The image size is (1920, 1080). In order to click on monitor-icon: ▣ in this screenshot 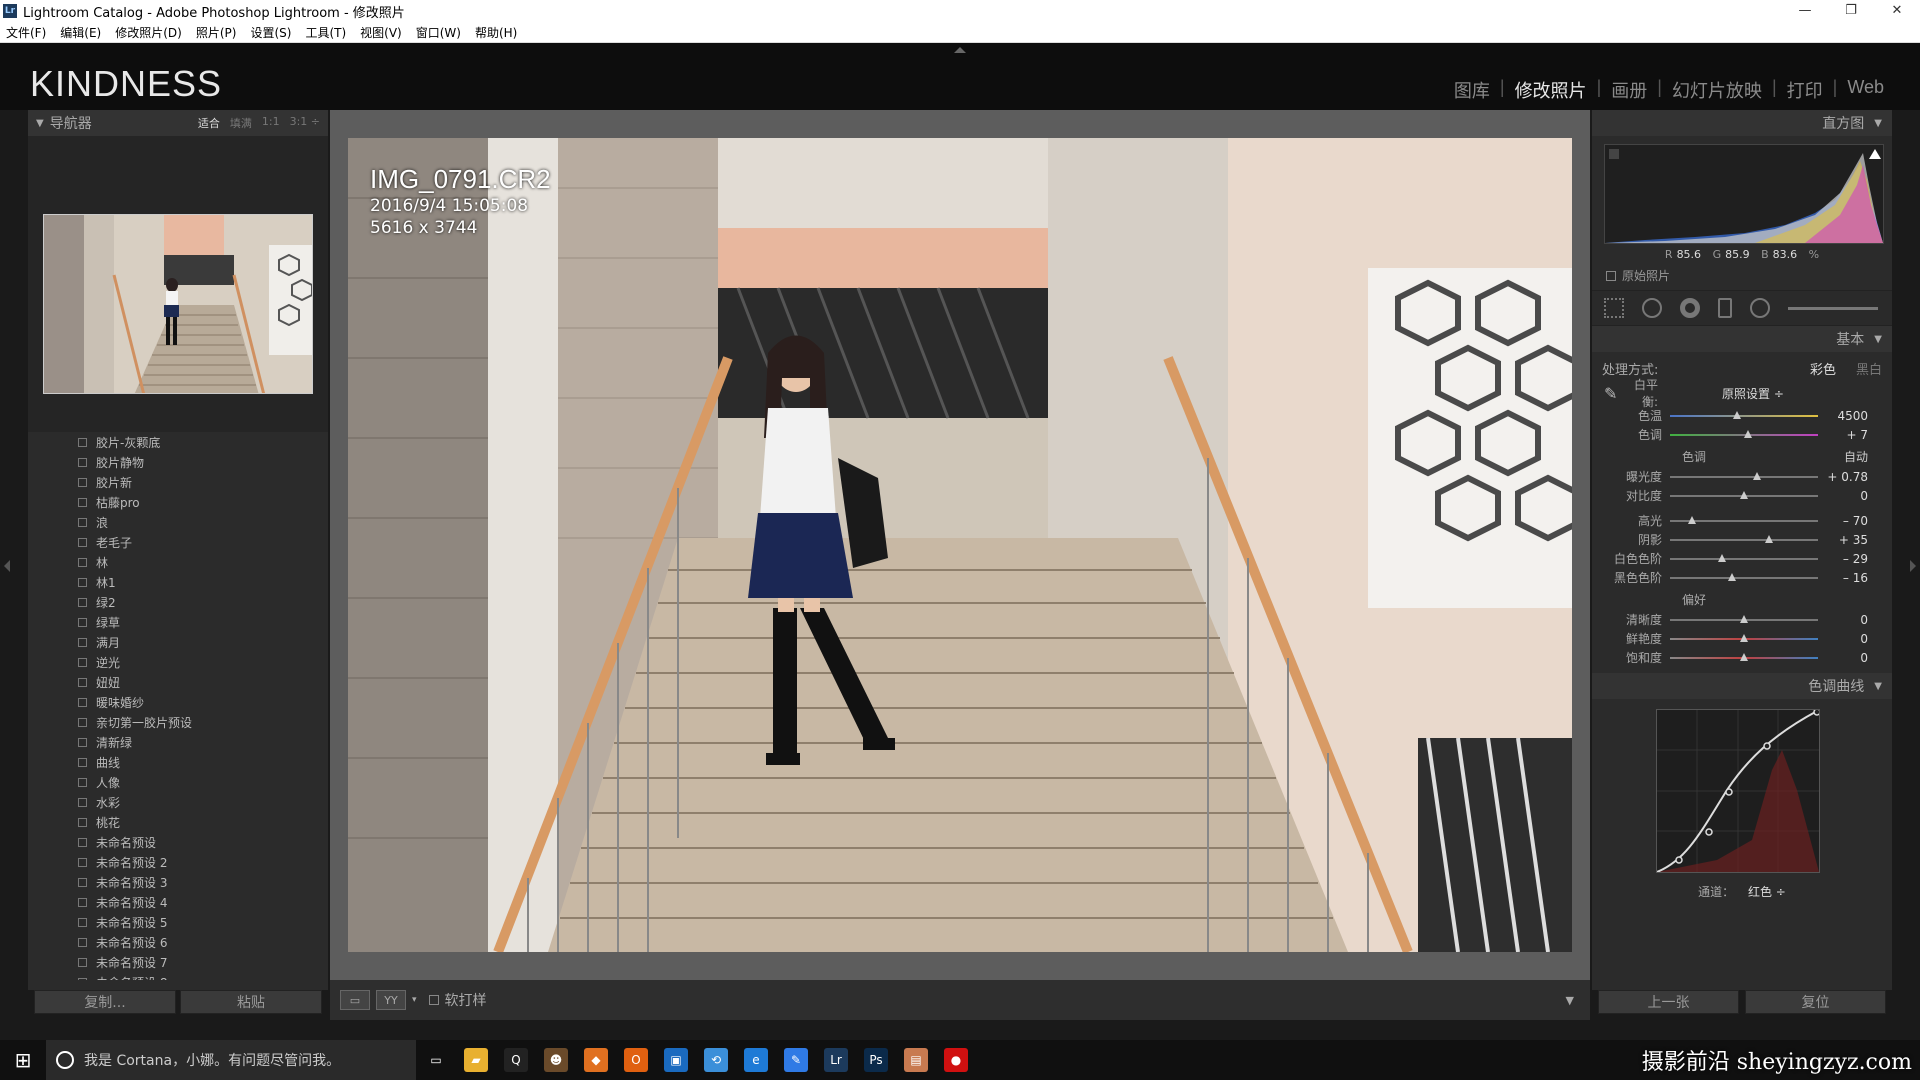, I will do `click(676, 1060)`.